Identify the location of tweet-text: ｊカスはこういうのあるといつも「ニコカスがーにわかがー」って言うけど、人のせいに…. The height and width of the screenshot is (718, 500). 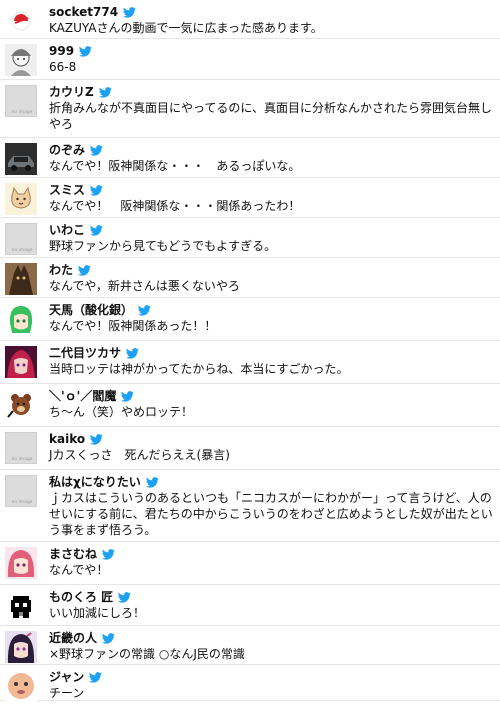
(271, 514).